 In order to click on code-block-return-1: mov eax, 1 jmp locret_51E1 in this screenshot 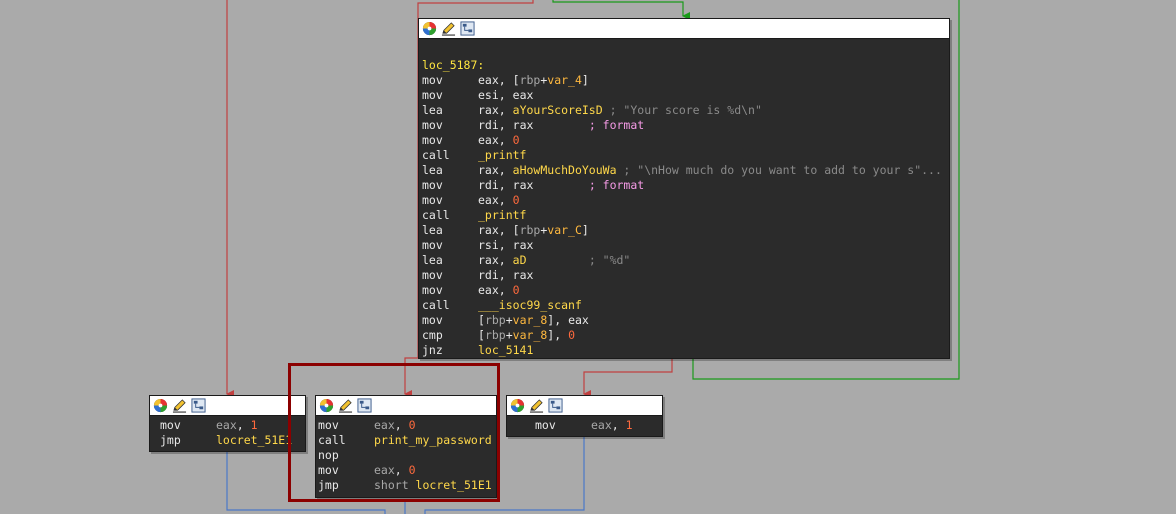, I will do `click(227, 423)`.